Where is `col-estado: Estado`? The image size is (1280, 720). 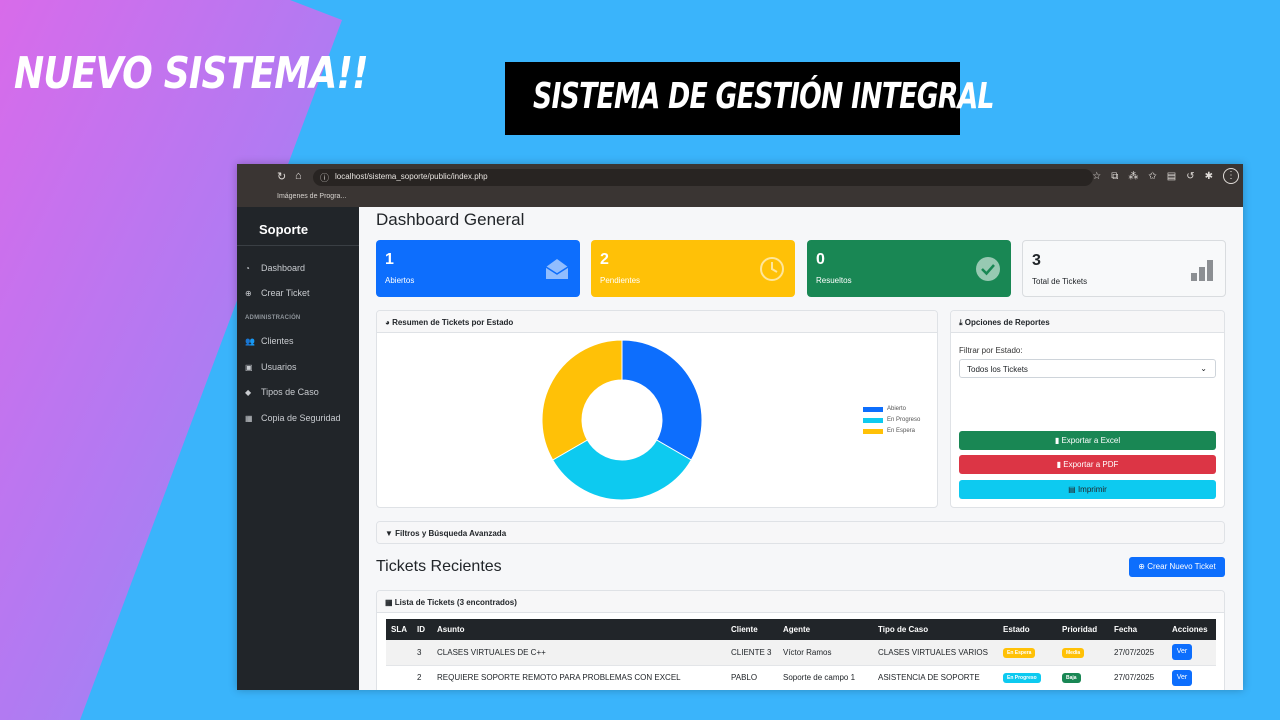
col-estado: Estado is located at coordinates (1027, 629).